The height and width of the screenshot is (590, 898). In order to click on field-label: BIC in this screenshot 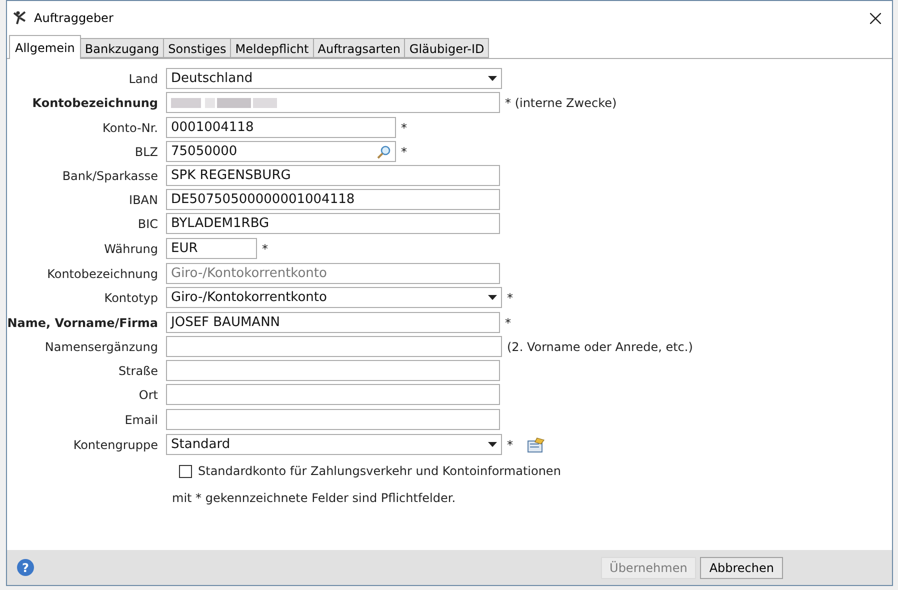, I will do `click(147, 224)`.